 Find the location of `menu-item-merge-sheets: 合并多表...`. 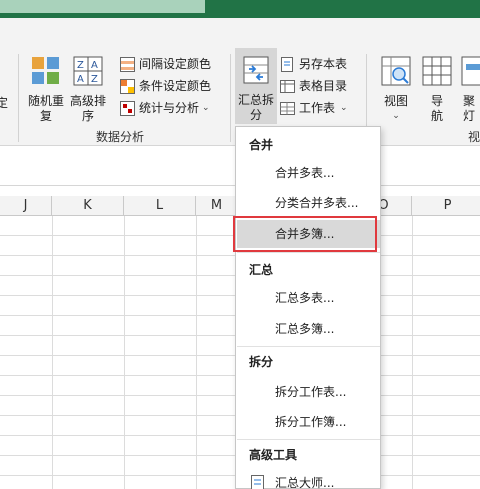

menu-item-merge-sheets: 合并多表... is located at coordinates (308, 173).